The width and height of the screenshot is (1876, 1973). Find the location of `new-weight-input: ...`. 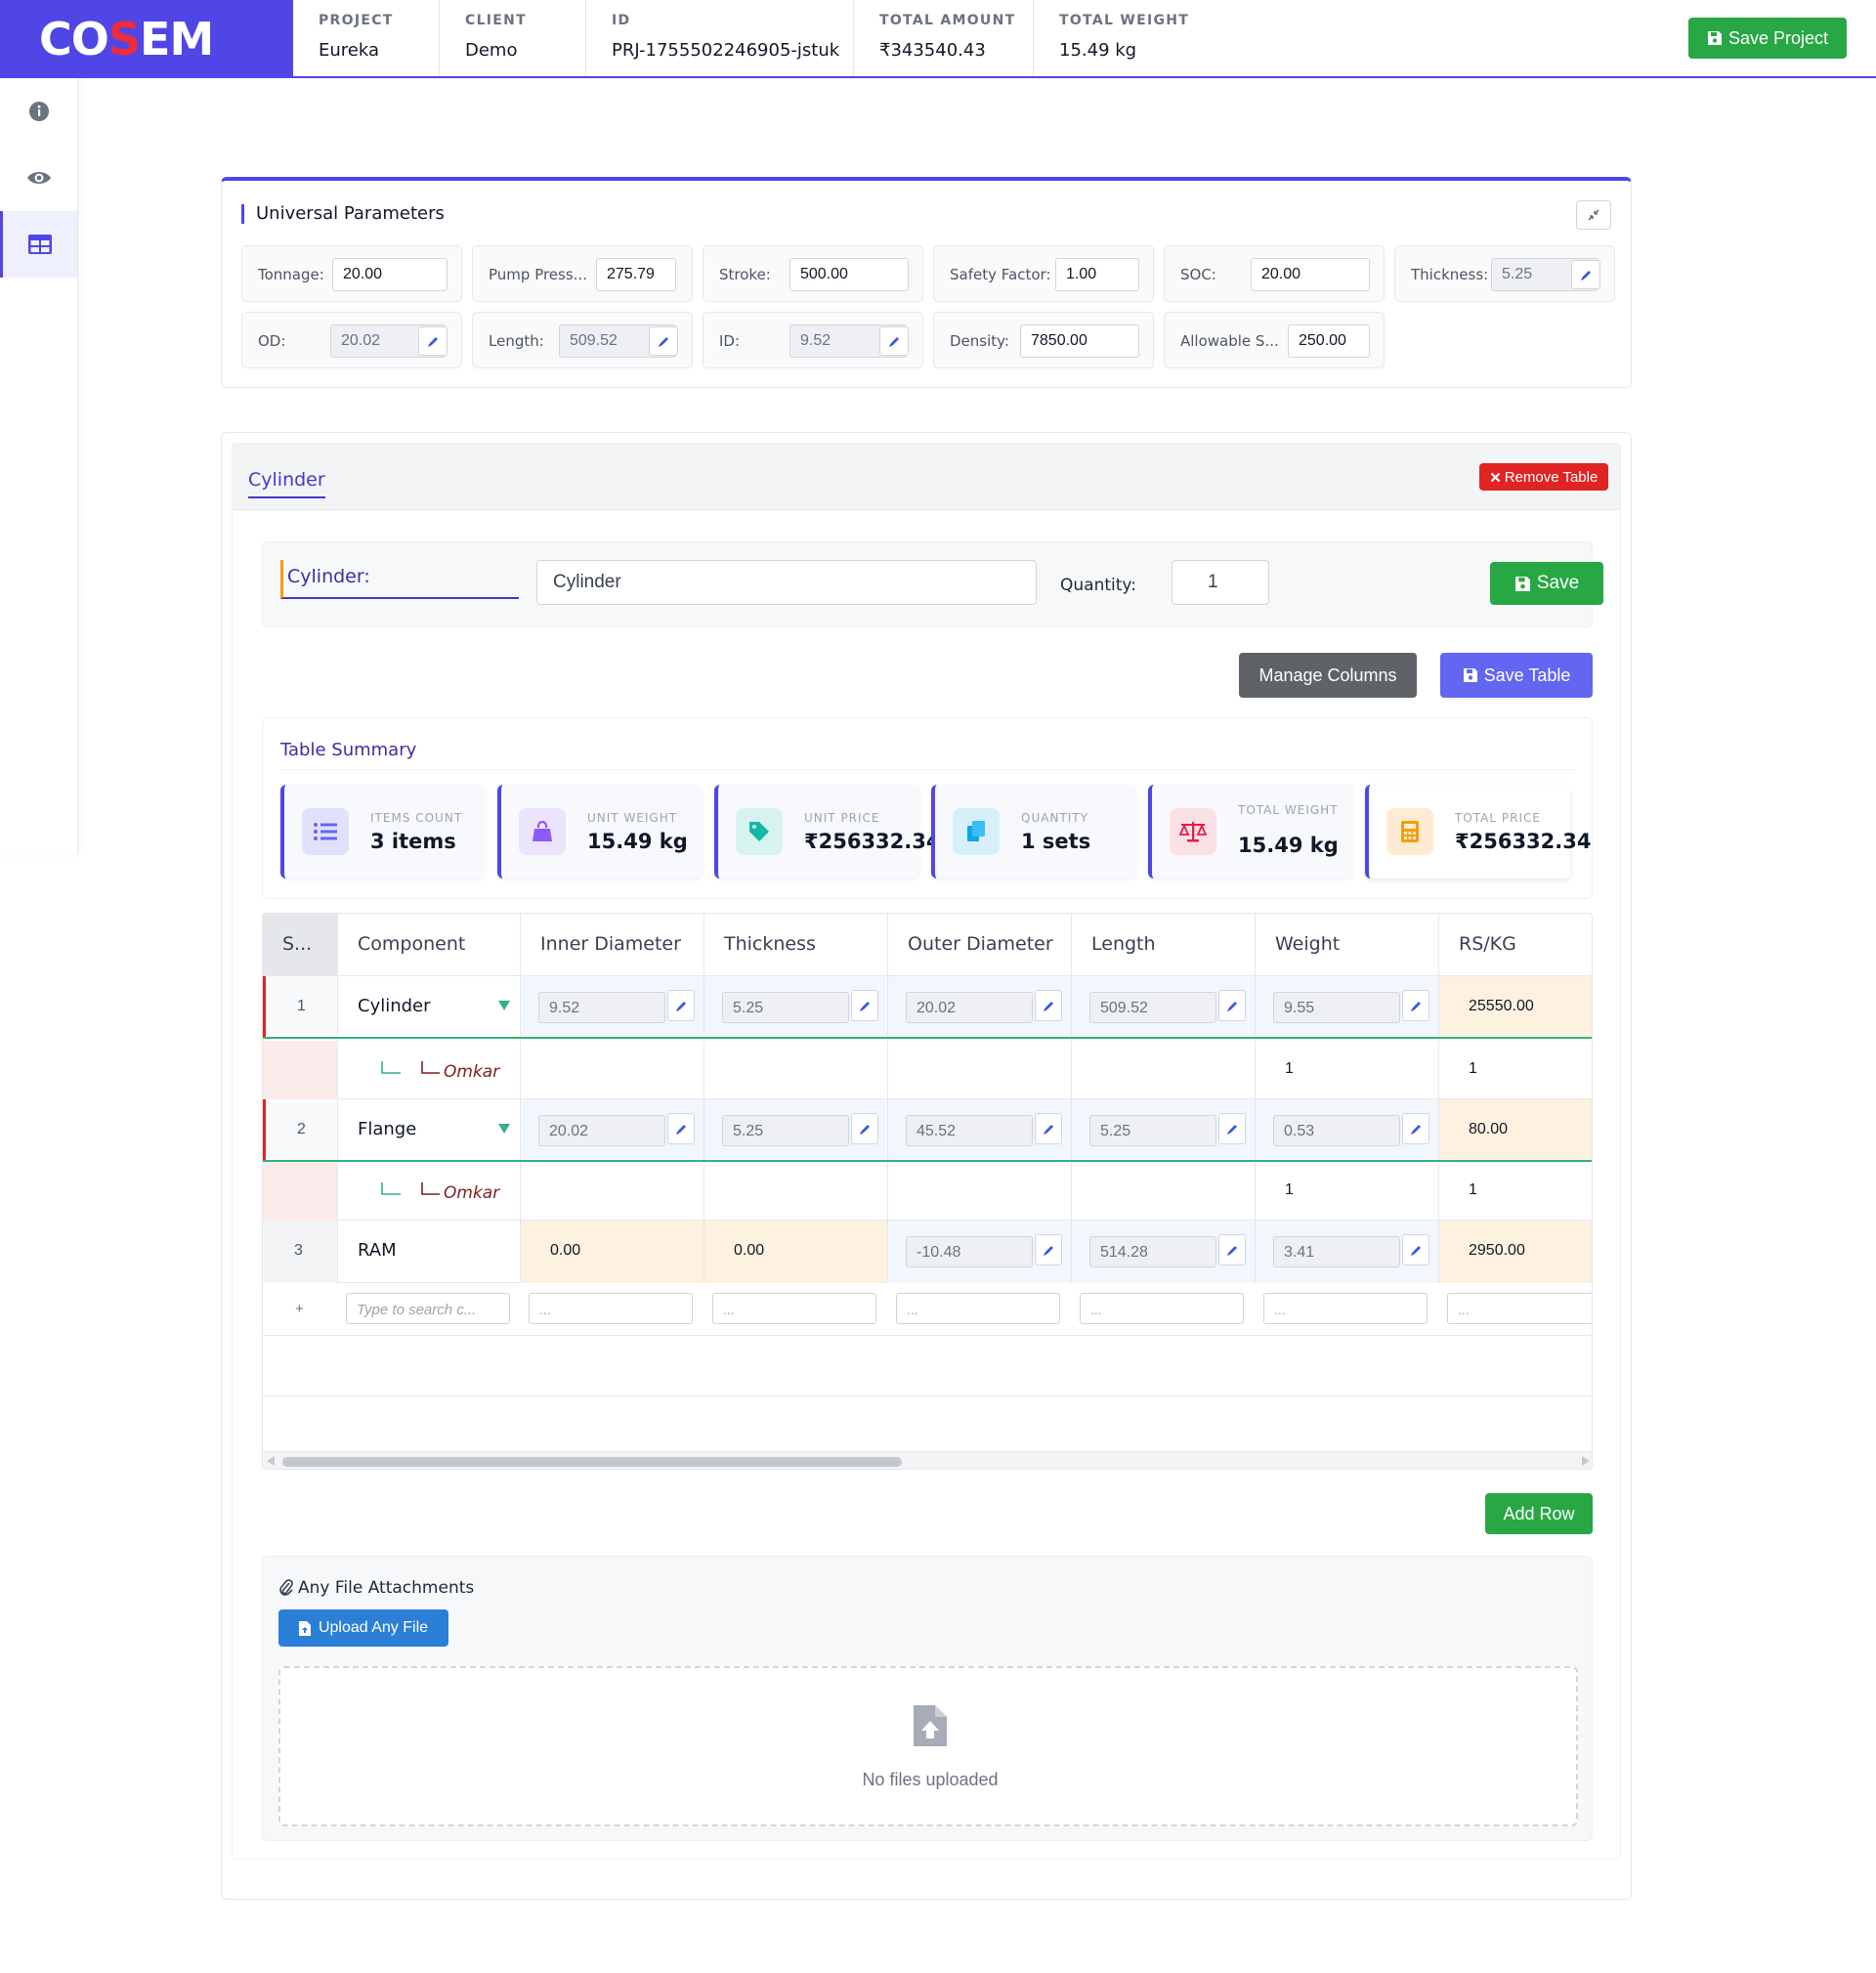

new-weight-input: ... is located at coordinates (1345, 1308).